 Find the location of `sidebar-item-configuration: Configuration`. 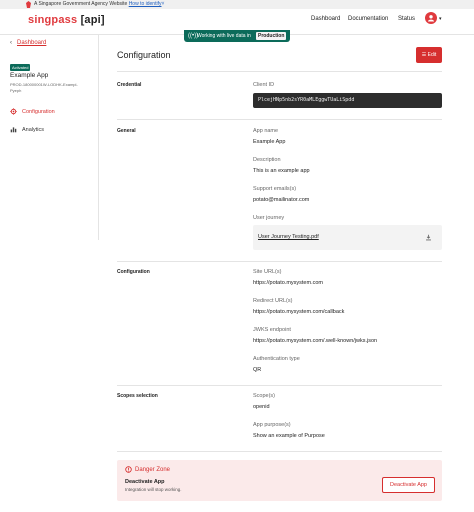

sidebar-item-configuration: Configuration is located at coordinates (32, 111).